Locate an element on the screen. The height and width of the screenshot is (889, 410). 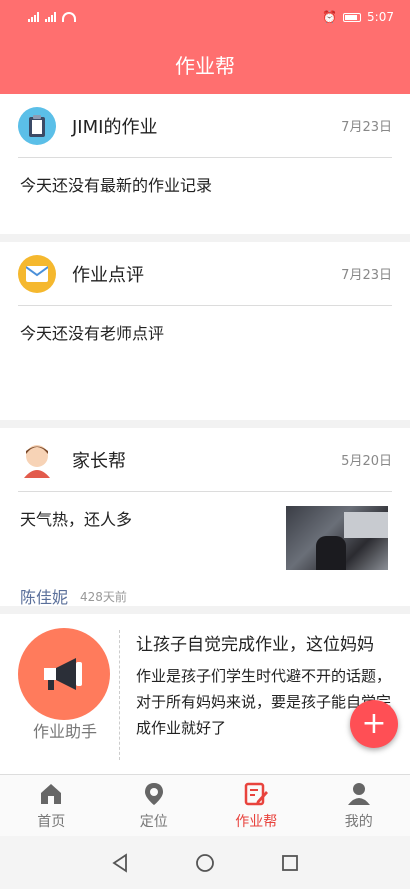
assistant-left: 作业助手 is located at coordinates (60, 694).